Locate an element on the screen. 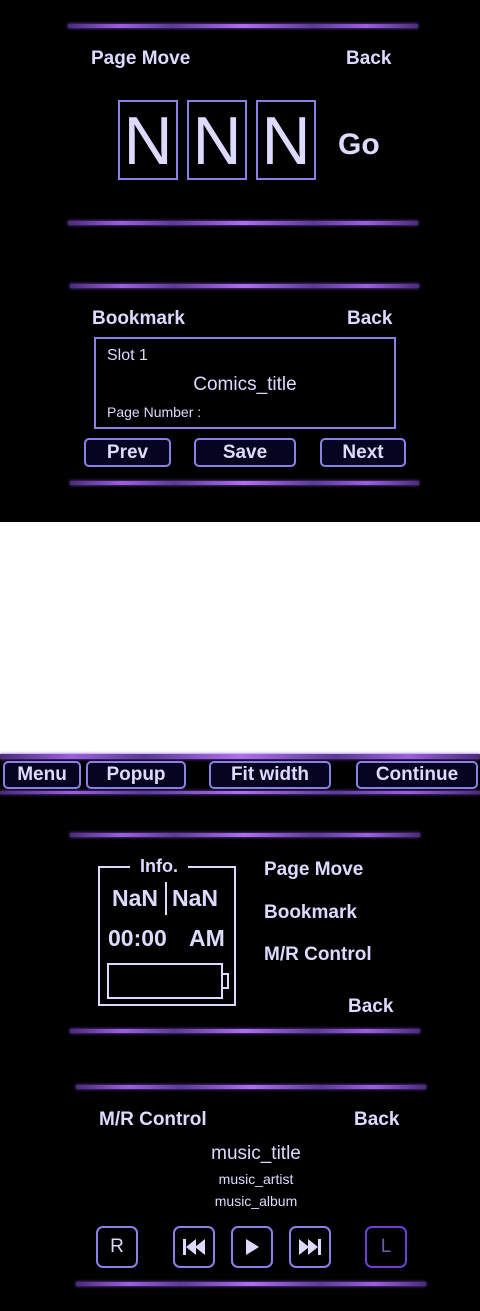  save-button: Save is located at coordinates (245, 452).